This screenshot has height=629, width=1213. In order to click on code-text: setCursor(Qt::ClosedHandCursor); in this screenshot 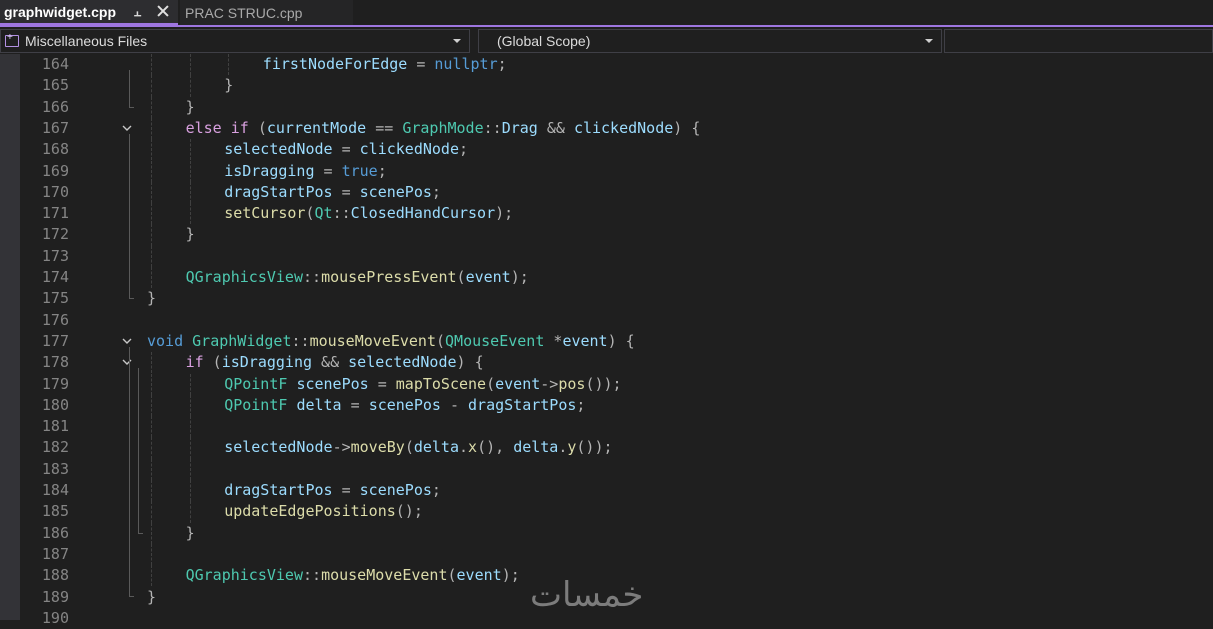, I will do `click(368, 213)`.